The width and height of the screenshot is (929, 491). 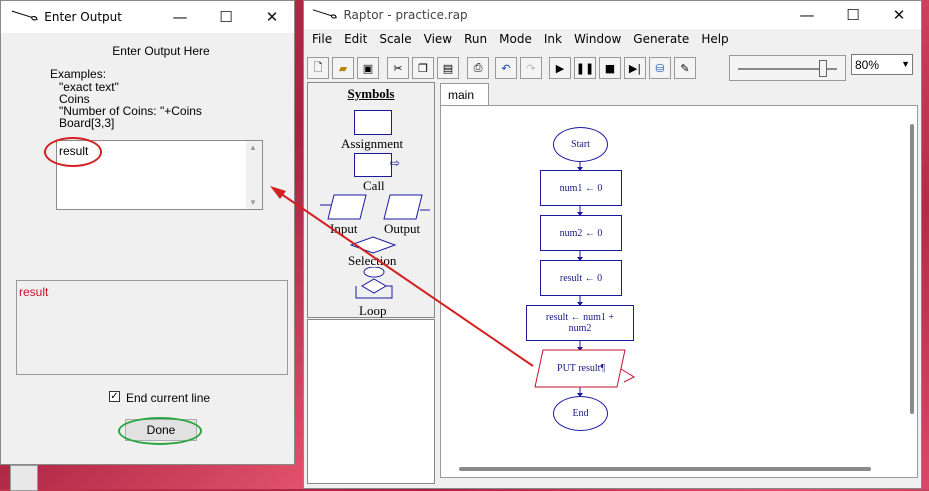 I want to click on annotation-arrow, so click(x=403, y=277).